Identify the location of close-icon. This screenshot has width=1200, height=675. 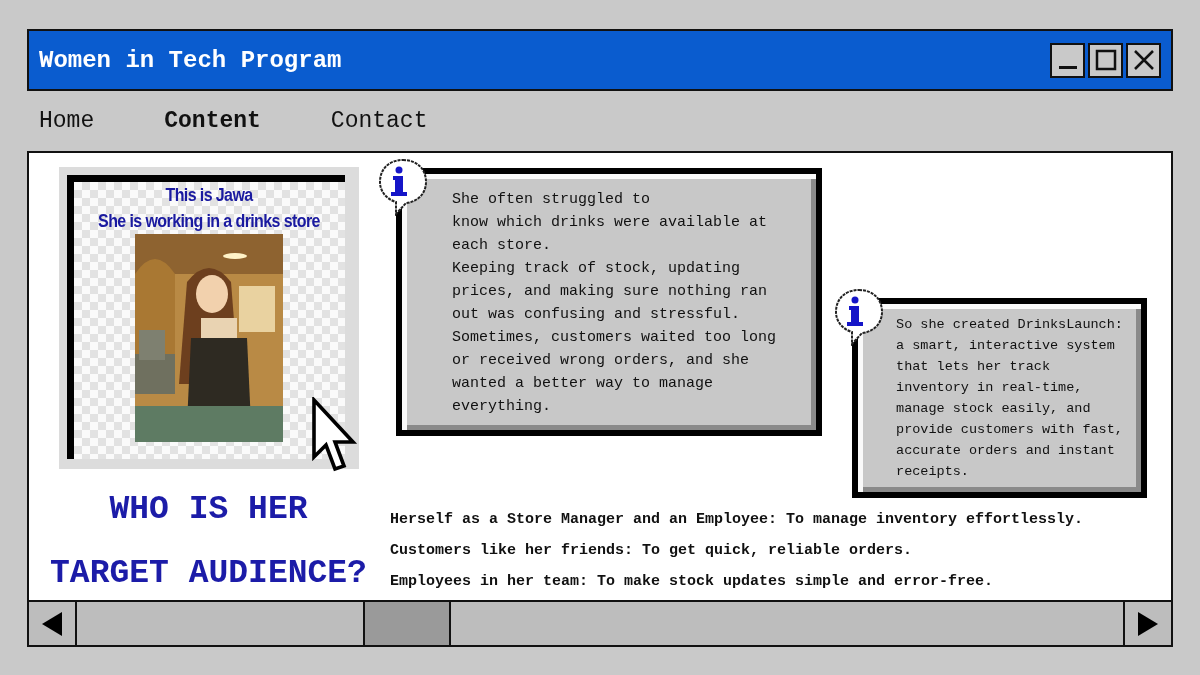
(1143, 60).